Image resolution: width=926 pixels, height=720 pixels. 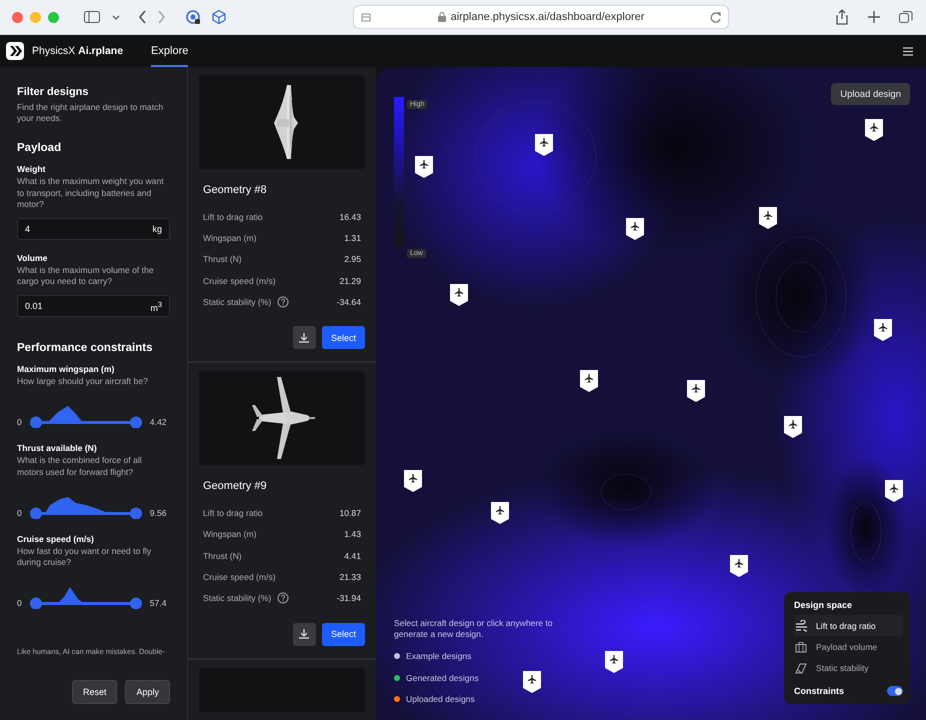 What do you see at coordinates (895, 691) in the screenshot?
I see `constraints-toggle` at bounding box center [895, 691].